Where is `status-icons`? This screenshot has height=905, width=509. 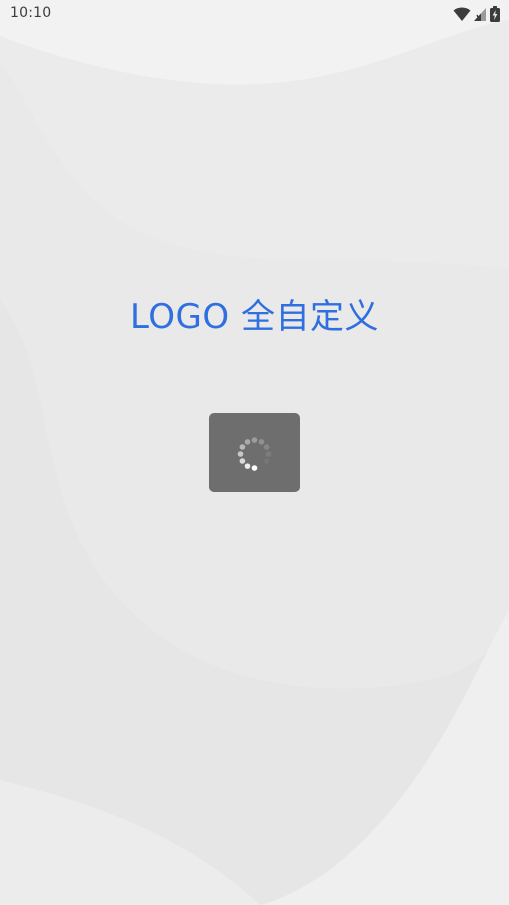
status-icons is located at coordinates (477, 14).